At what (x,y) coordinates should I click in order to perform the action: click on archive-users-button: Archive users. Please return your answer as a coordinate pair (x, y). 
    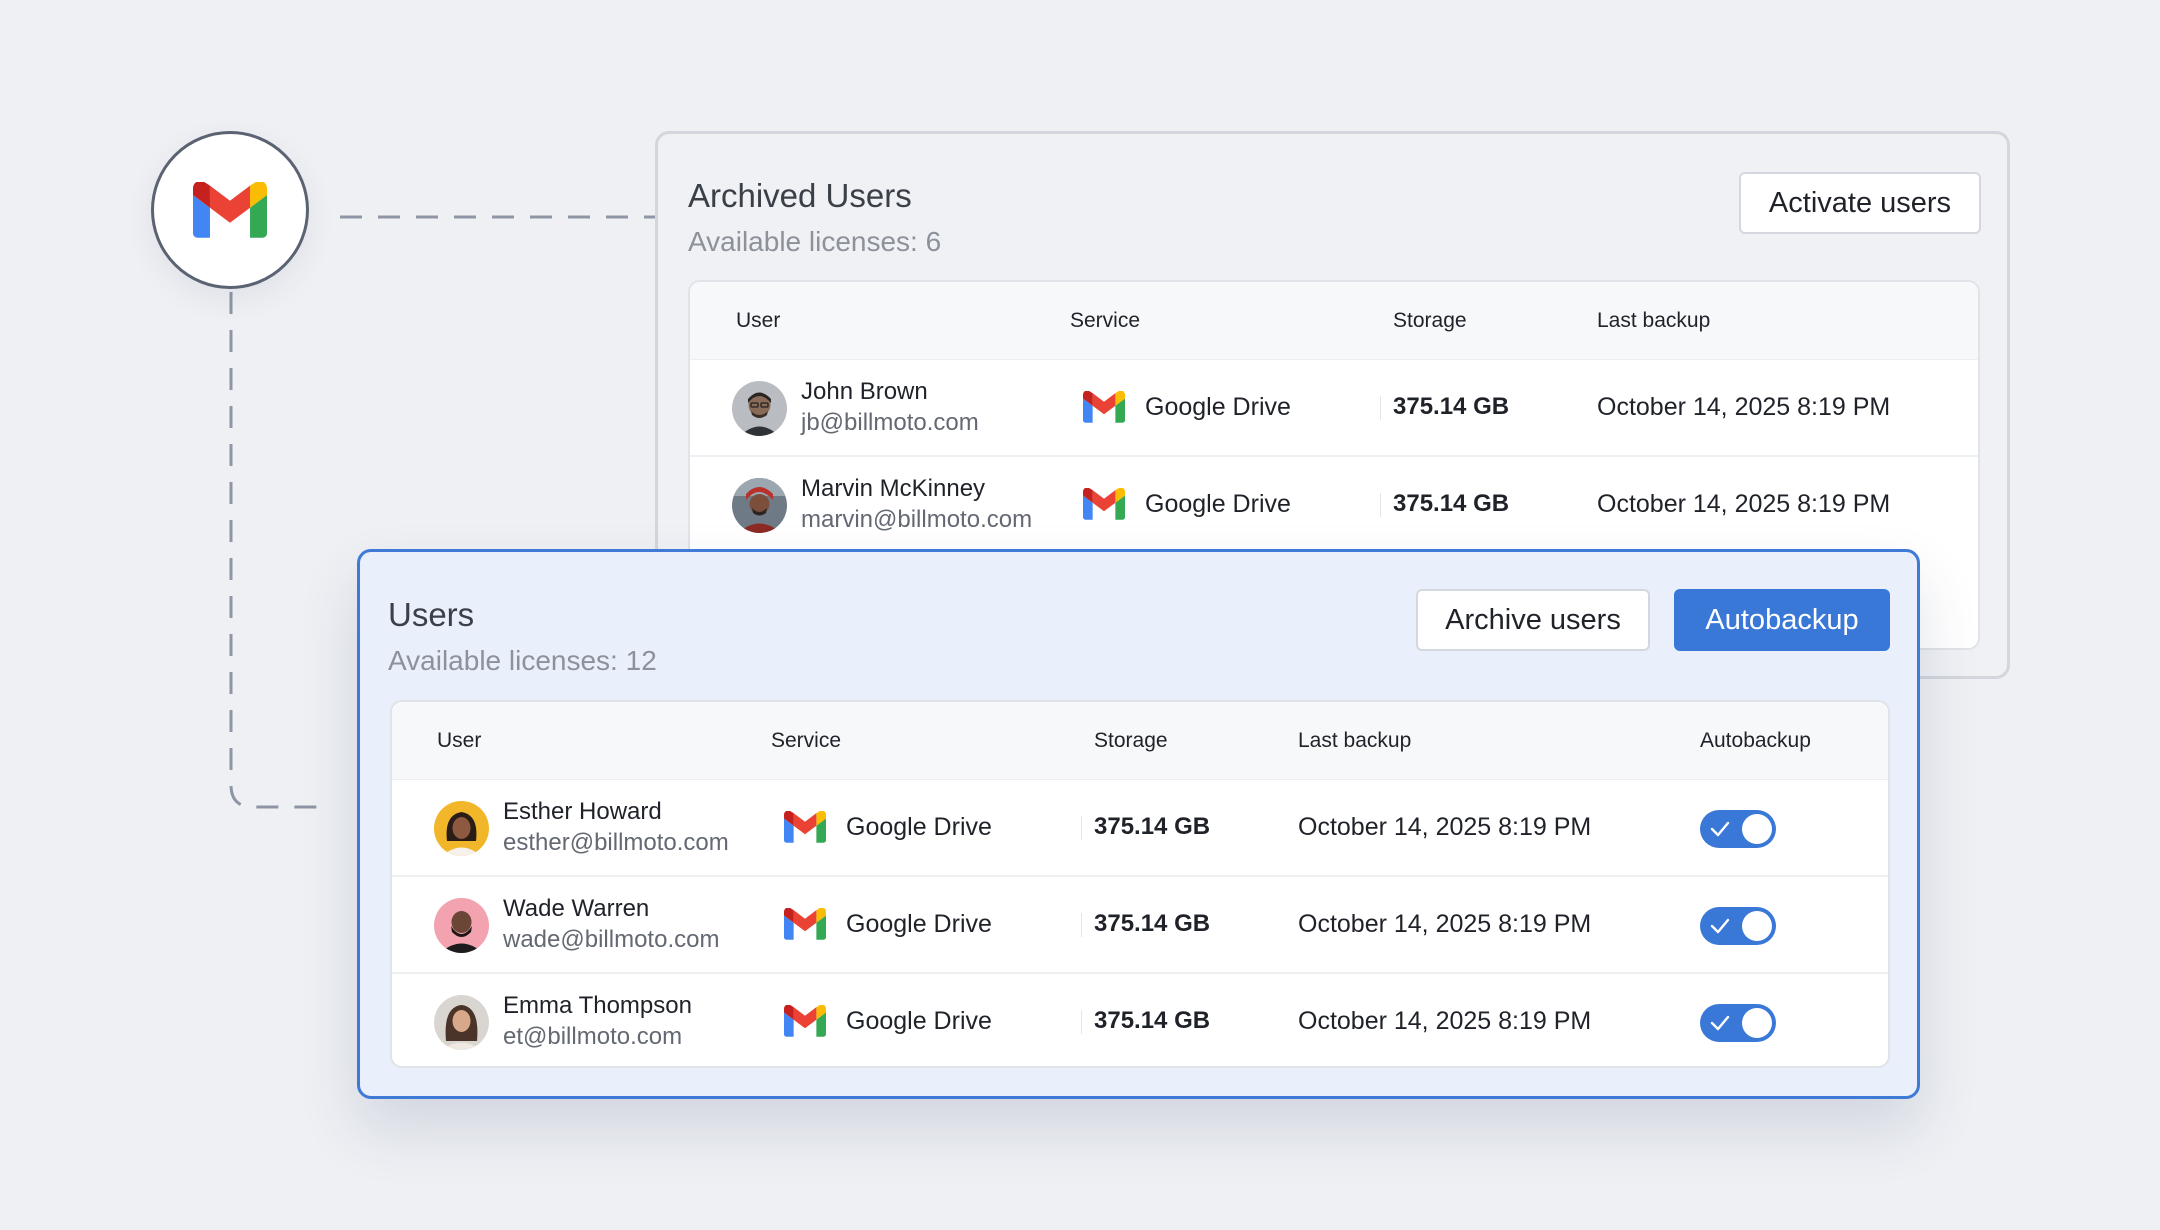
    Looking at the image, I should click on (1533, 620).